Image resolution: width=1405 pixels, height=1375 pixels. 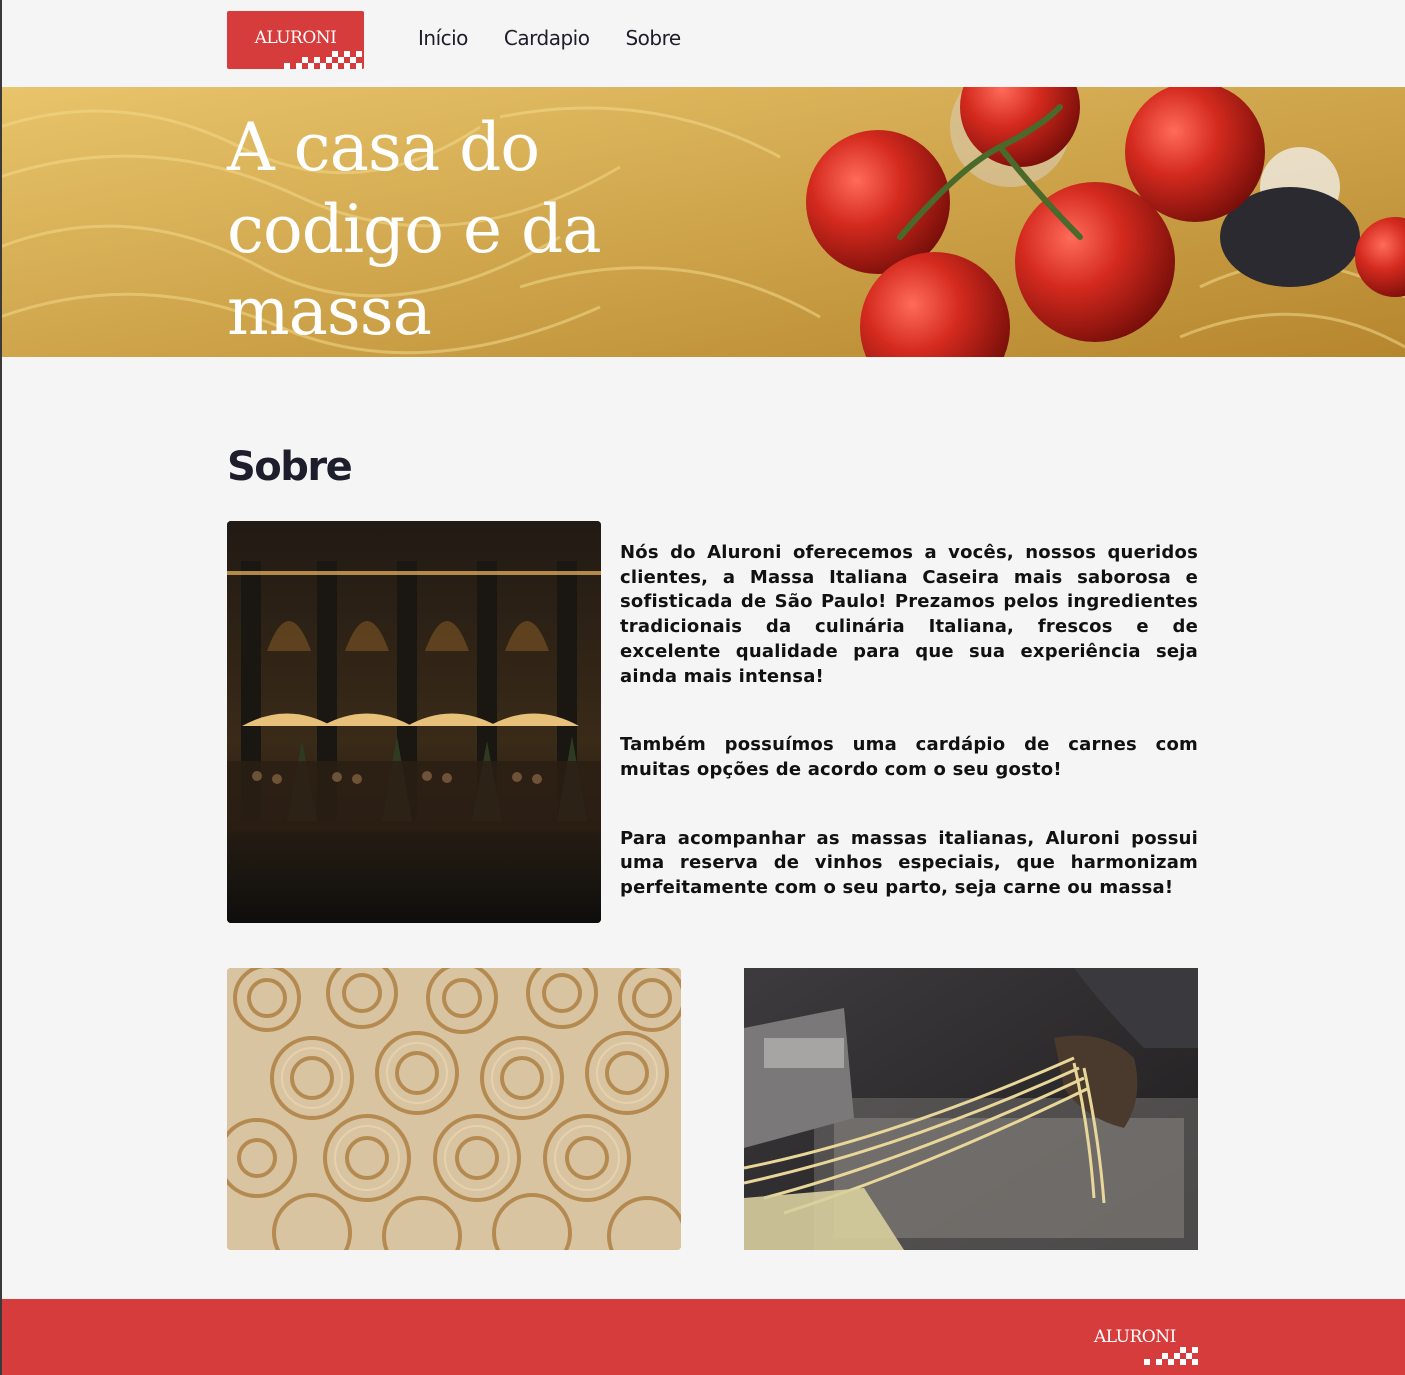 I want to click on nav-link-cardapio: Cardapio, so click(x=547, y=38).